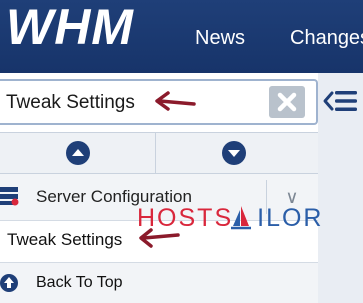 Image resolution: width=363 pixels, height=303 pixels. I want to click on clear-search-button, so click(287, 102).